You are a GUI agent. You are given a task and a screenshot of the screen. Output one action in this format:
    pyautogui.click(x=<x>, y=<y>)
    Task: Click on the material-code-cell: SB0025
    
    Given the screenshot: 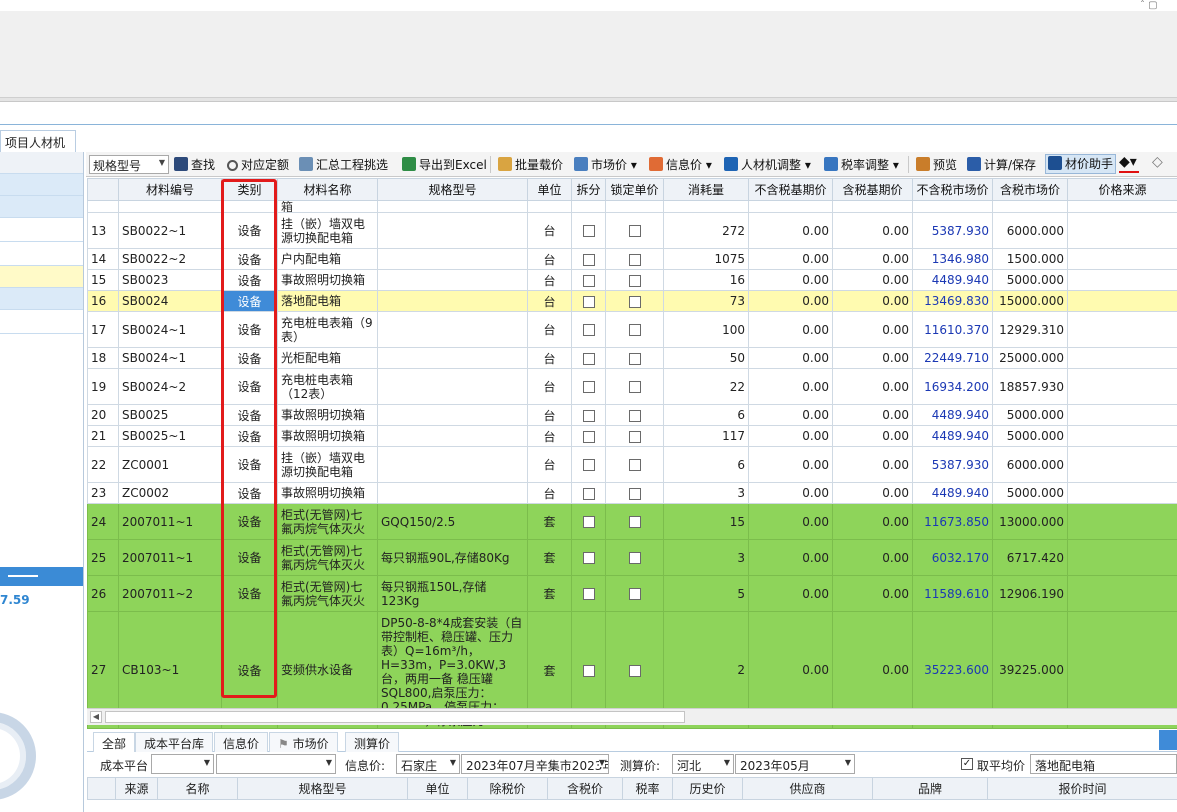 What is the action you would take?
    pyautogui.click(x=170, y=415)
    